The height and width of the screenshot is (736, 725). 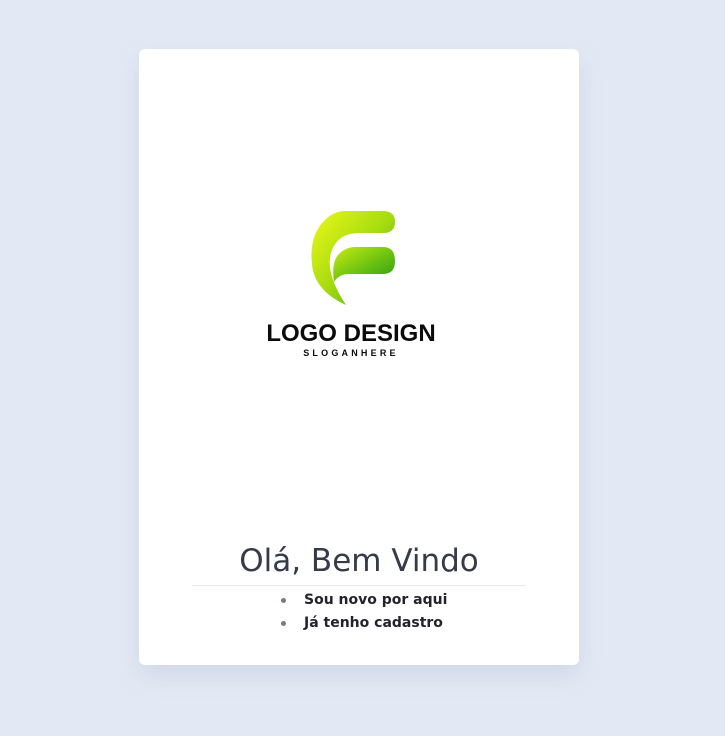 I want to click on leaf-f-logo-icon: LOGO DESIGN SLOGANHERE, so click(x=351, y=284).